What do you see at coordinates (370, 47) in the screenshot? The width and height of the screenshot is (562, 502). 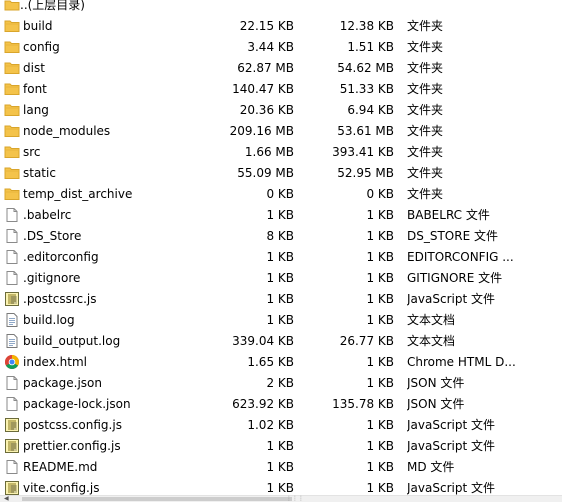 I see `file-packed-size: 1.51 KB` at bounding box center [370, 47].